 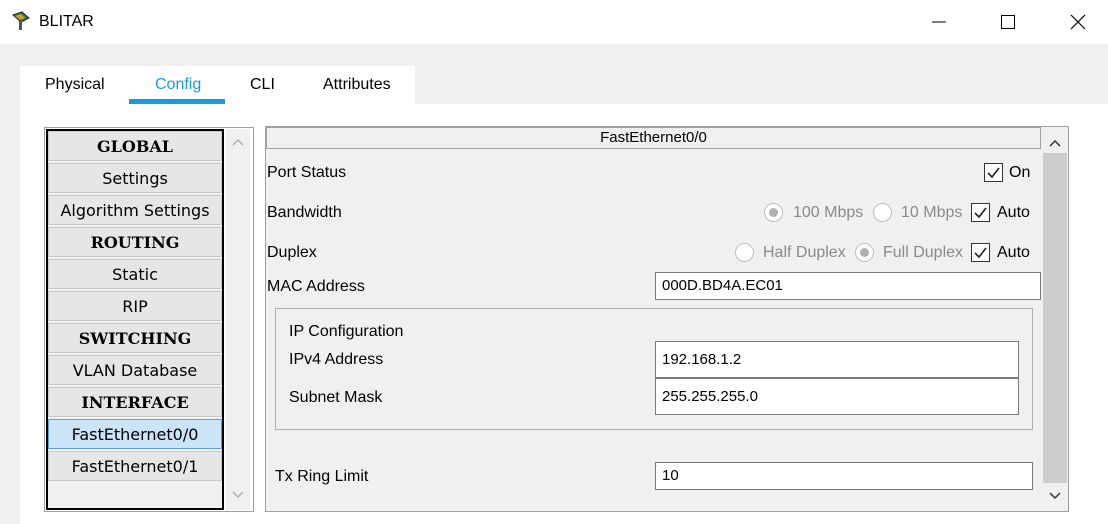 What do you see at coordinates (882, 212) in the screenshot?
I see `bandwidth-10mbps-radio` at bounding box center [882, 212].